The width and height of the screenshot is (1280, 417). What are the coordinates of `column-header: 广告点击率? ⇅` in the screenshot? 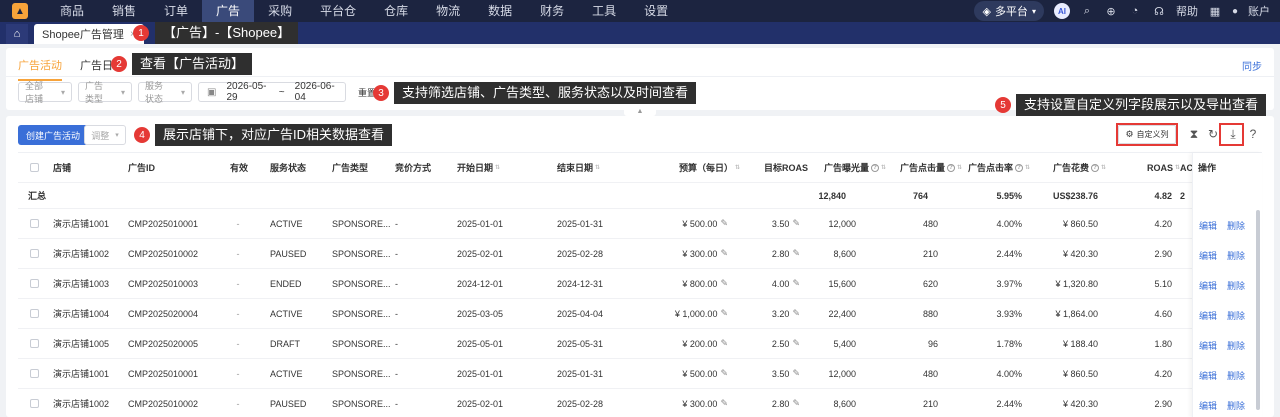 It's located at (994, 167).